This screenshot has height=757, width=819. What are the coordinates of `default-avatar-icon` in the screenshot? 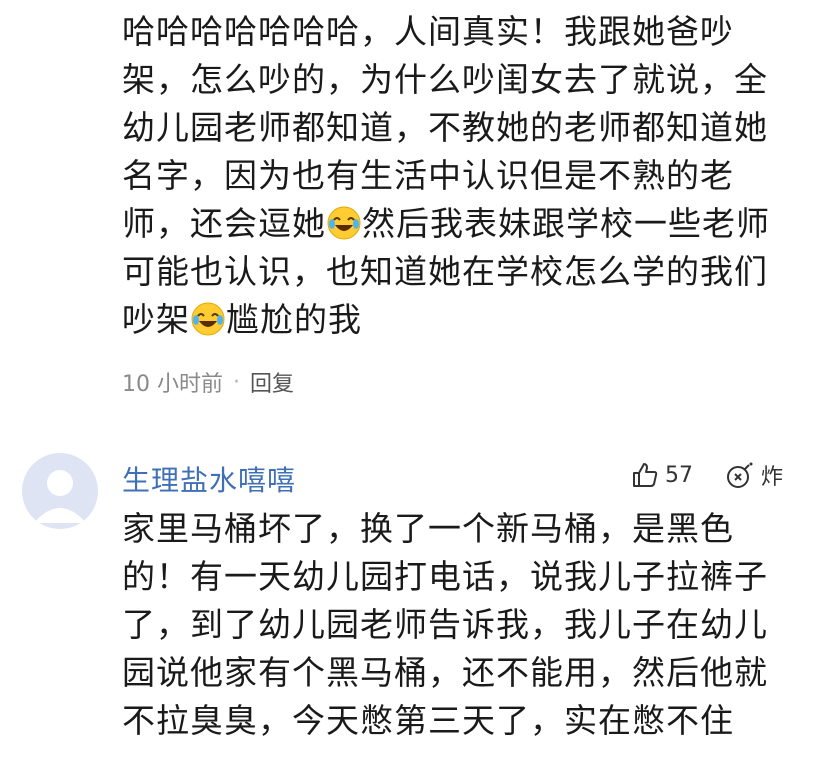 It's located at (60, 496).